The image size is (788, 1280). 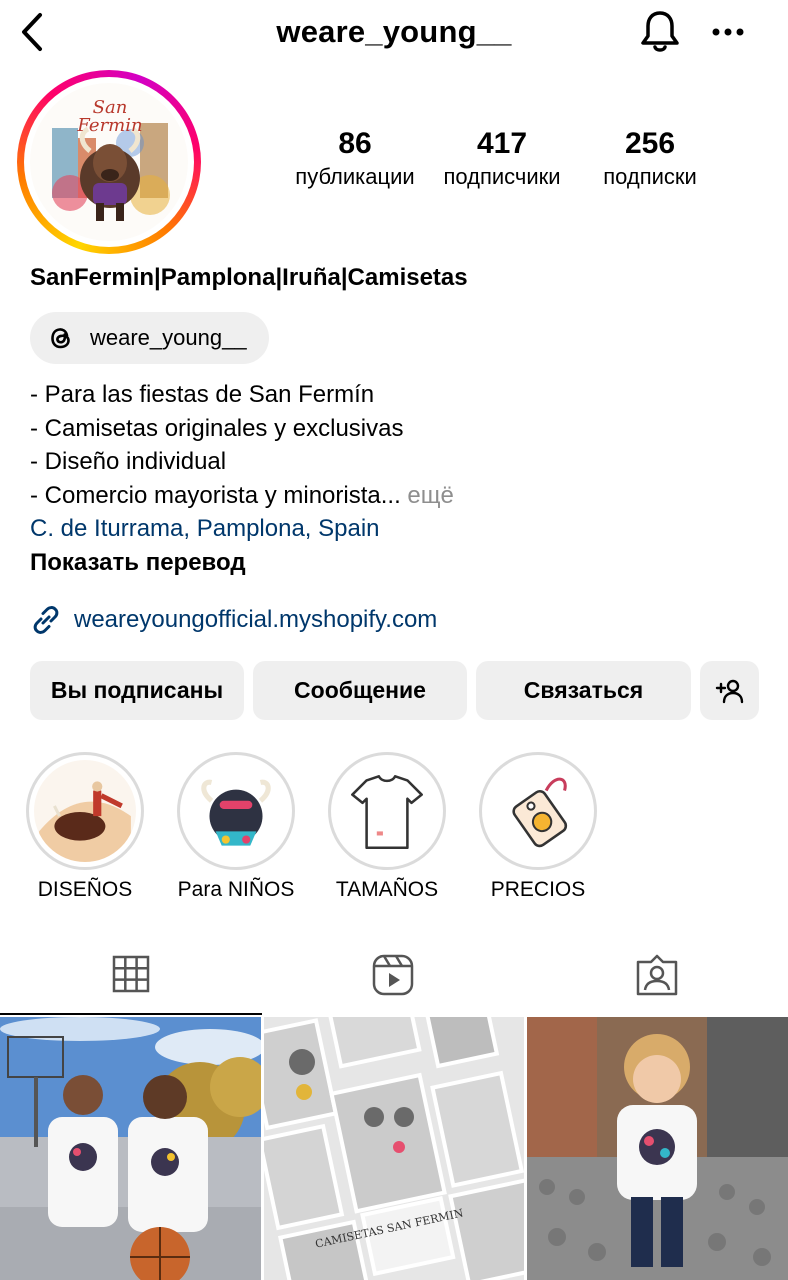 I want to click on stat-followers-label: подписчики, so click(x=502, y=176).